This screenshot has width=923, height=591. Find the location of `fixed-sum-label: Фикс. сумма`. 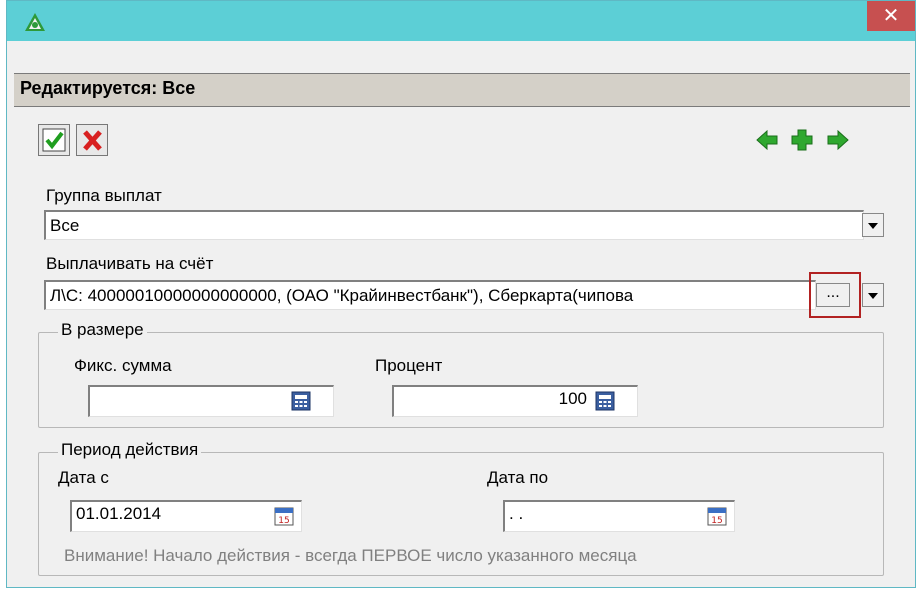

fixed-sum-label: Фикс. сумма is located at coordinates (123, 365).